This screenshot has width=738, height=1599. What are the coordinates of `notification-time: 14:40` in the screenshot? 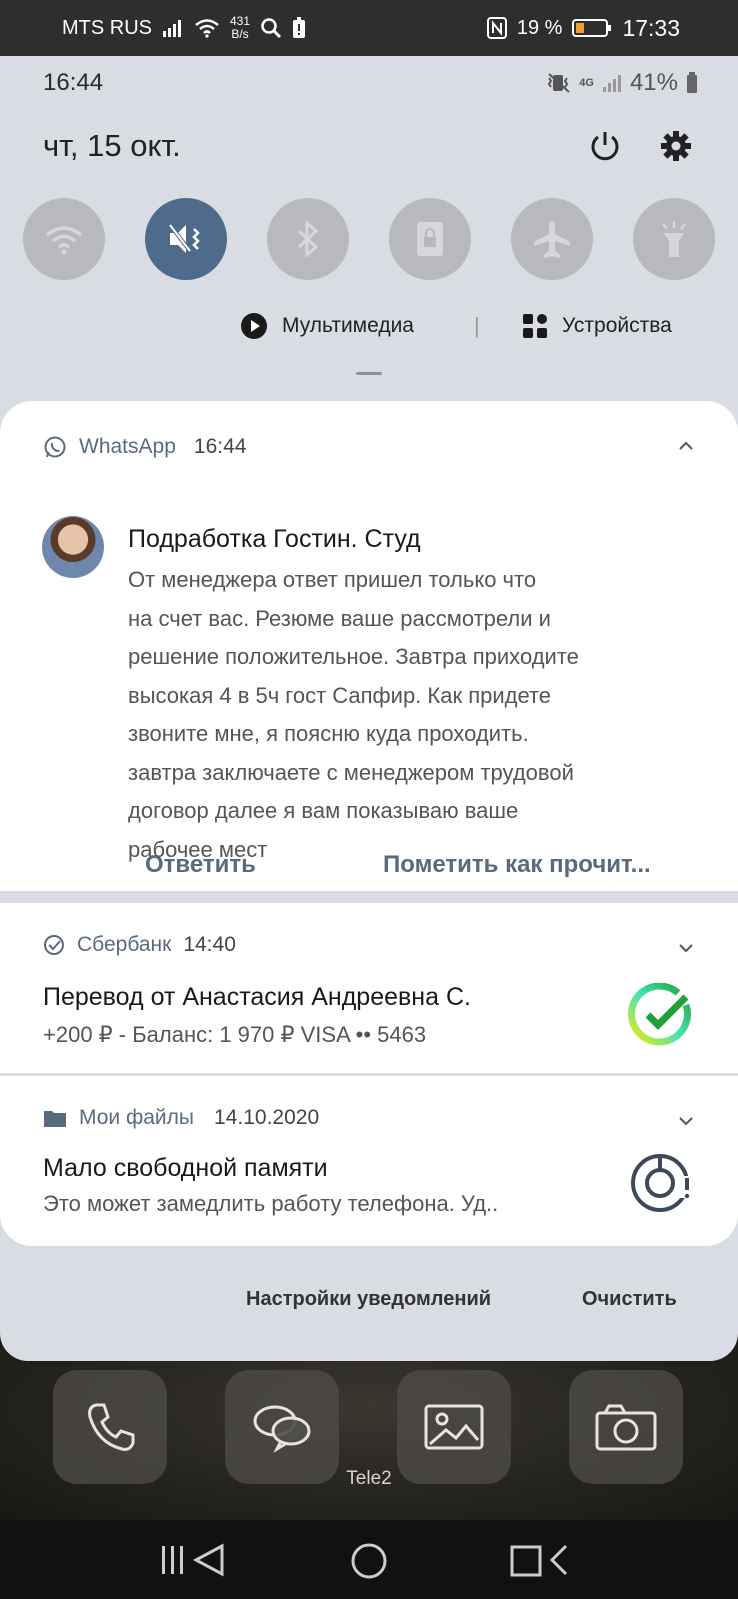 It's located at (209, 944).